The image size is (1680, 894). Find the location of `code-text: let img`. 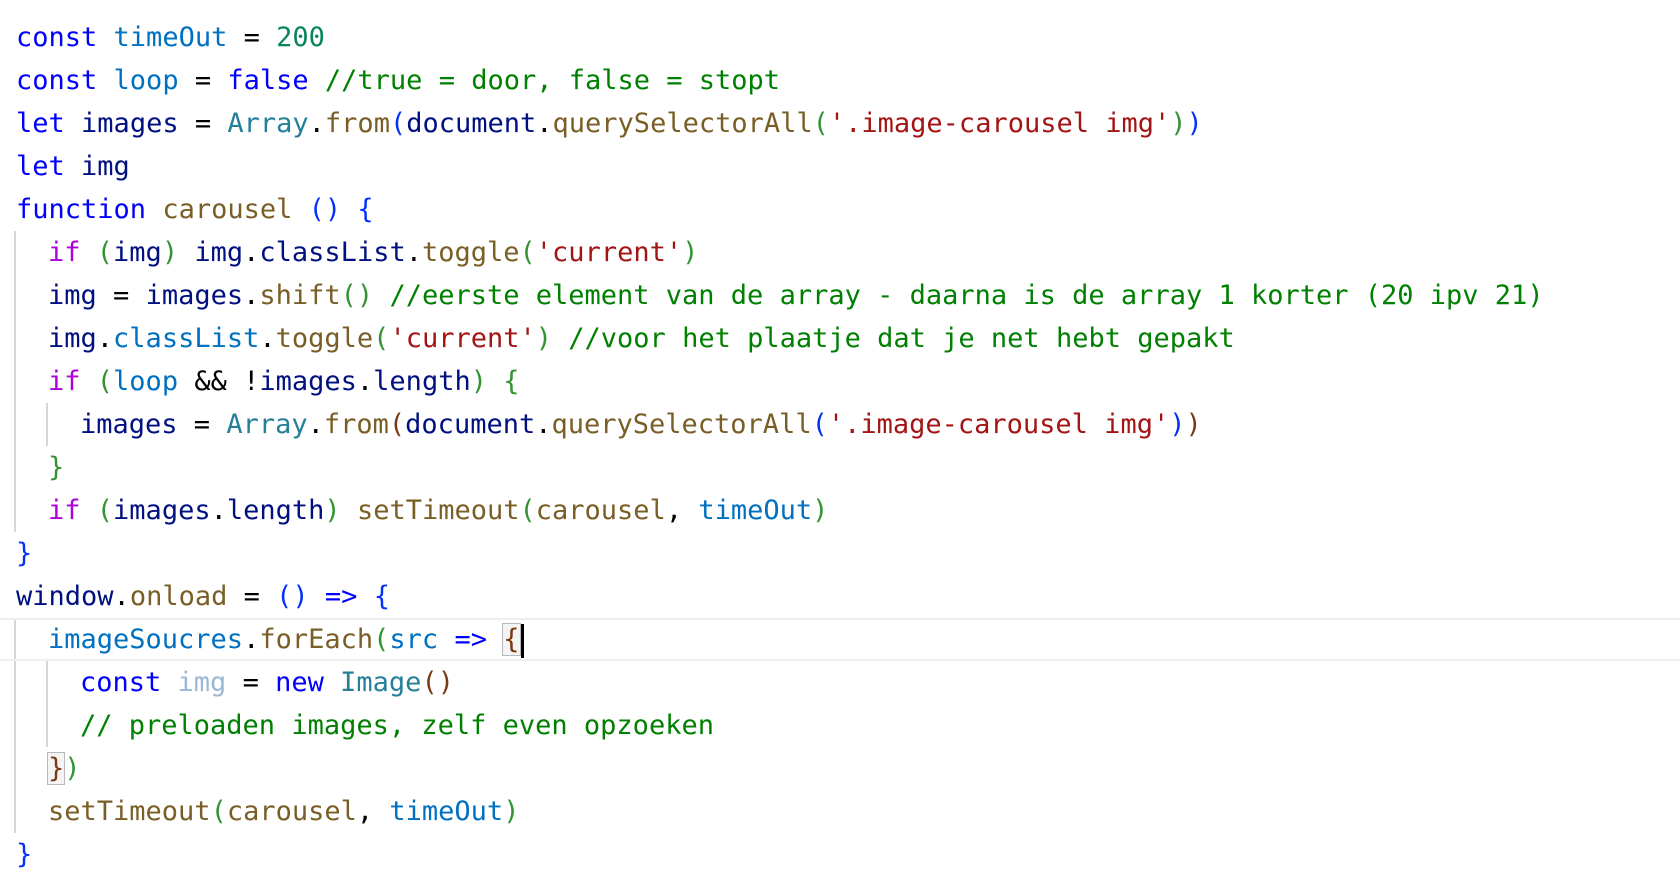

code-text: let img is located at coordinates (73, 166).